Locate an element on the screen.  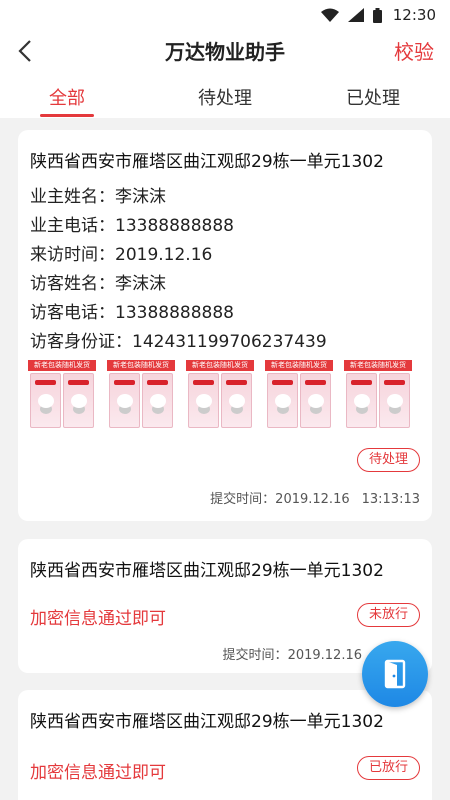
owner-phone-row: 业主电话：13388888888 is located at coordinates (132, 223).